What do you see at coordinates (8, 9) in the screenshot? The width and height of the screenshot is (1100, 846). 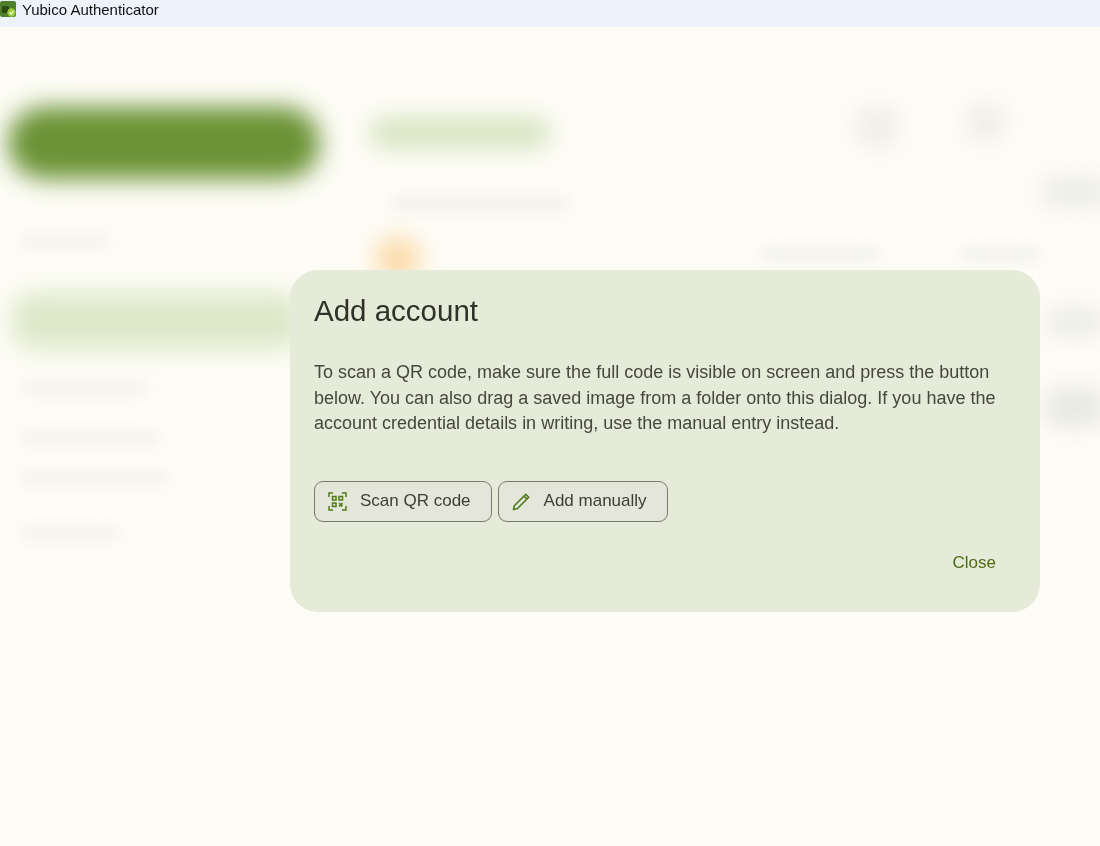 I see `app-logo-icon` at bounding box center [8, 9].